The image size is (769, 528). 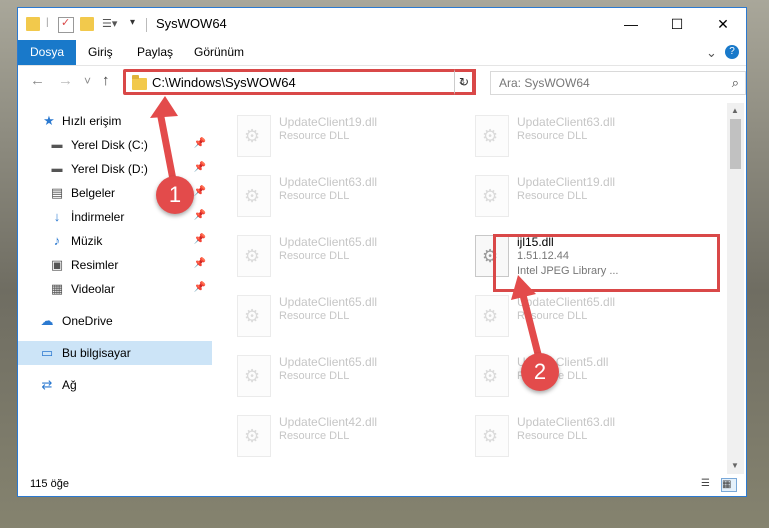 What do you see at coordinates (57, 264) in the screenshot?
I see `pictures-icon: ▣` at bounding box center [57, 264].